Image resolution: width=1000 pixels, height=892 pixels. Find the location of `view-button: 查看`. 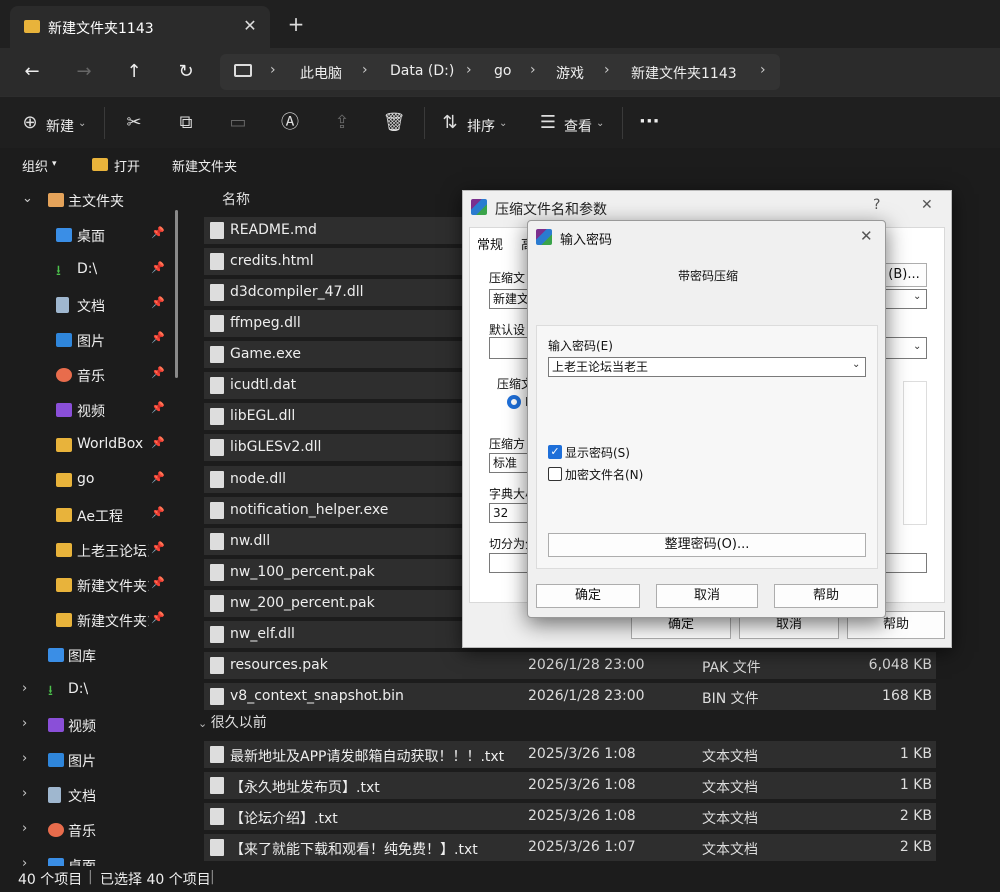

view-button: 查看 is located at coordinates (578, 126).